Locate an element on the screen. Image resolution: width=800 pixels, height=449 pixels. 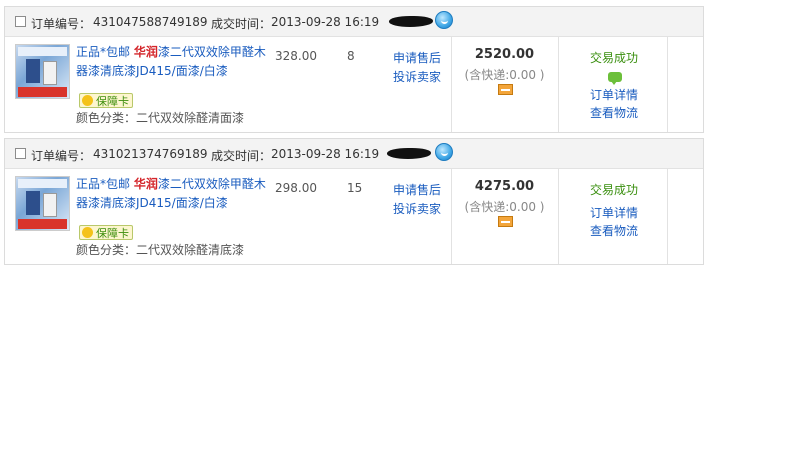
unit-price: 298.00 is located at coordinates (296, 188).